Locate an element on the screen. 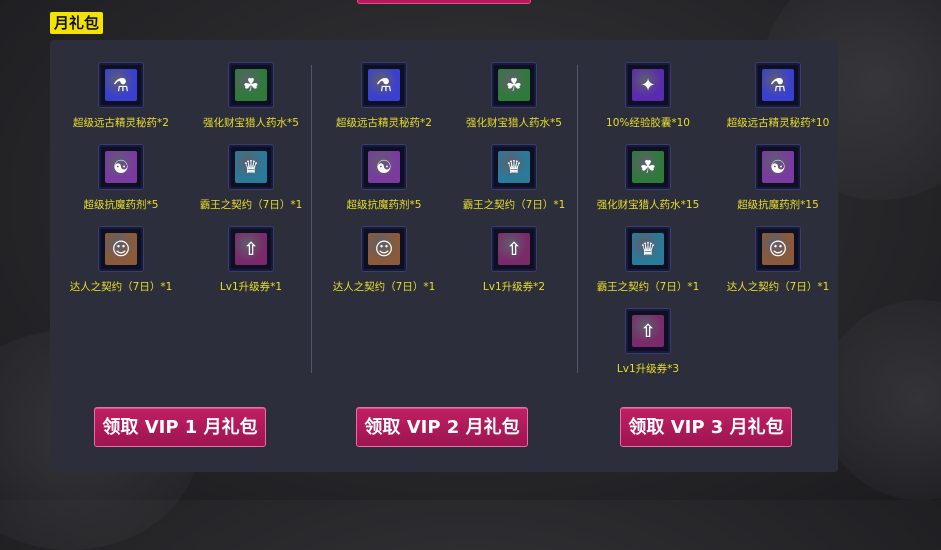  item-label: 超级远古精灵秘药*10 is located at coordinates (778, 123).